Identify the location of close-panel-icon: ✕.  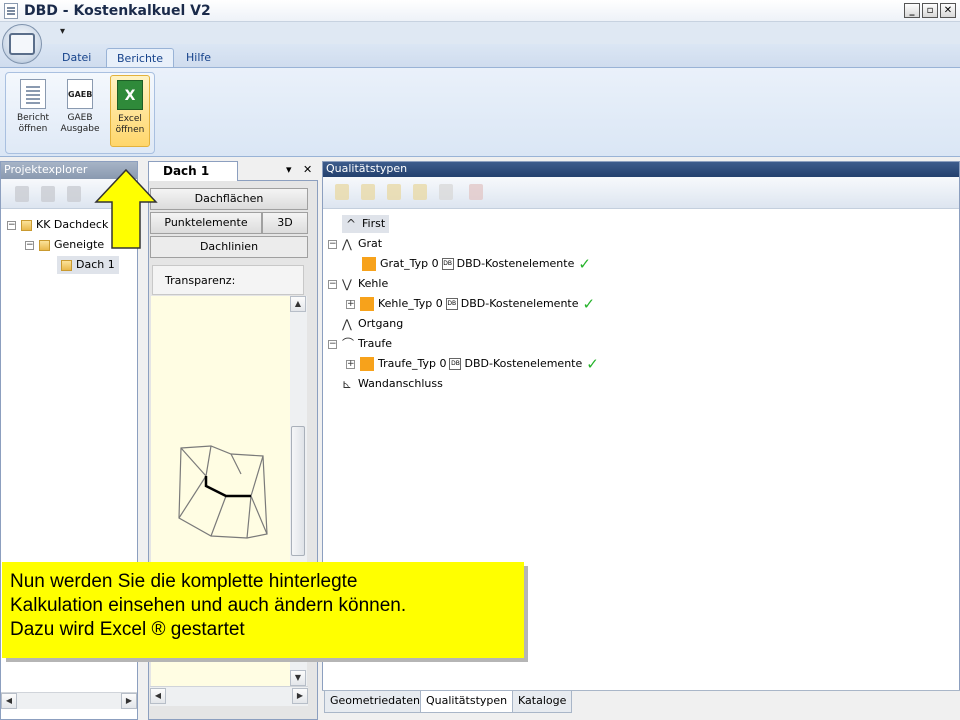
(307, 169).